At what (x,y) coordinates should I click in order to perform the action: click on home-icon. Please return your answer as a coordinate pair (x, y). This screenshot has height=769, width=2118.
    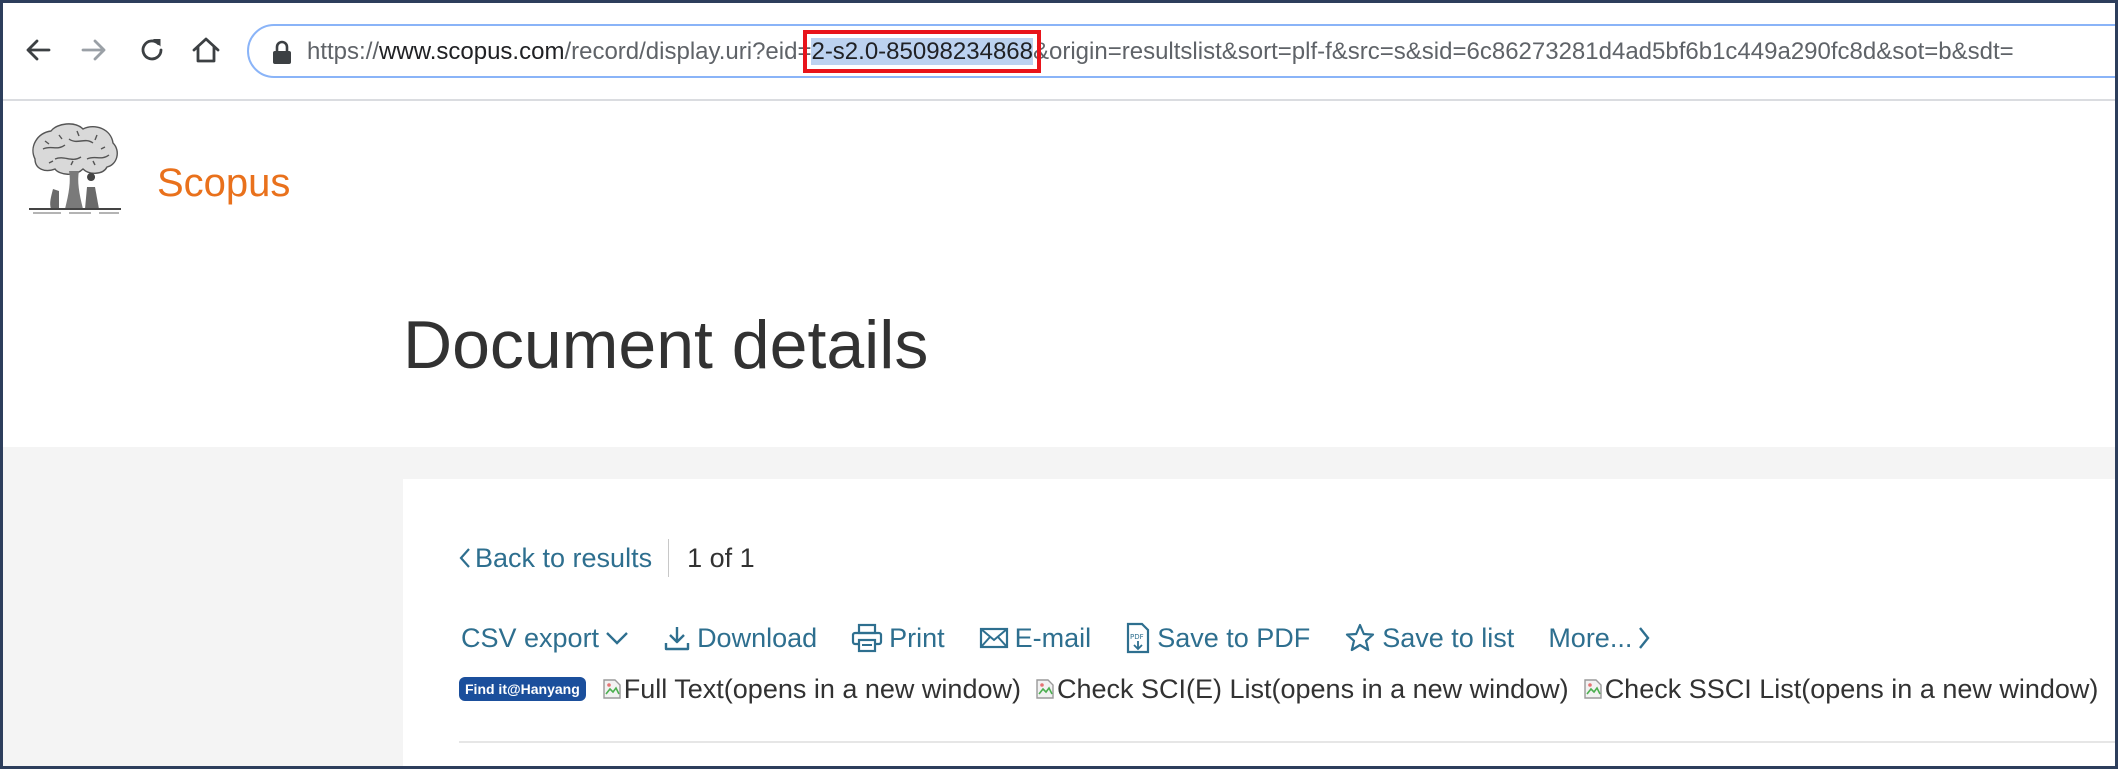
    Looking at the image, I should click on (206, 50).